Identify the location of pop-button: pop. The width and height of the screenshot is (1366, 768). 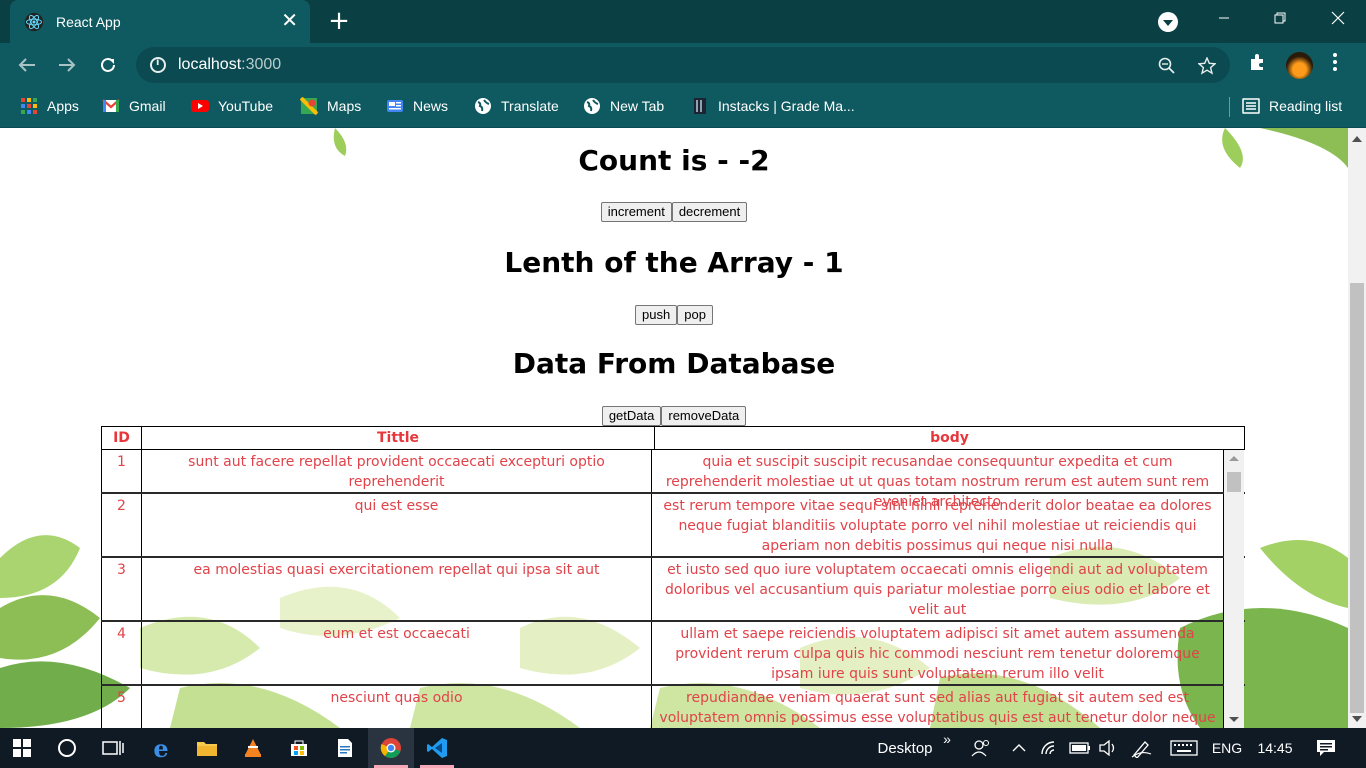
(695, 315).